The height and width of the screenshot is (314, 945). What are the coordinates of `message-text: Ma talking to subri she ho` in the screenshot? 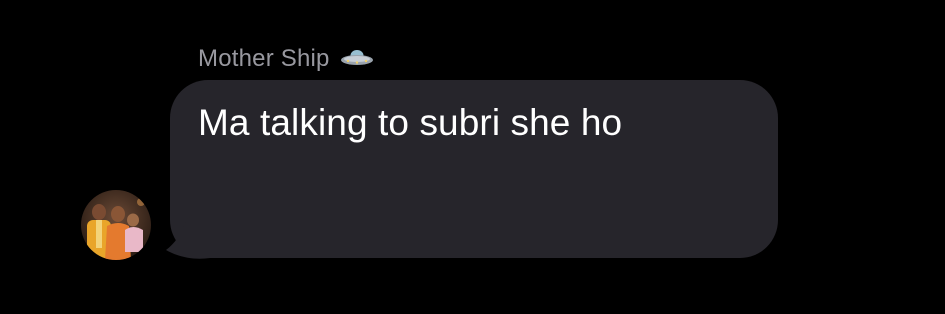 It's located at (410, 122).